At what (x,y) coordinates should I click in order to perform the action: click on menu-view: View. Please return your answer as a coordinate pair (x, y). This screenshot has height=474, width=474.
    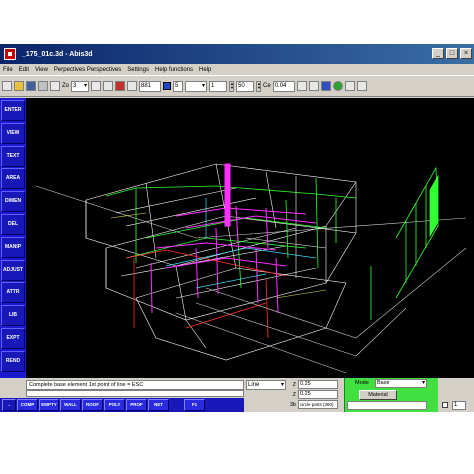
    Looking at the image, I should click on (41, 70).